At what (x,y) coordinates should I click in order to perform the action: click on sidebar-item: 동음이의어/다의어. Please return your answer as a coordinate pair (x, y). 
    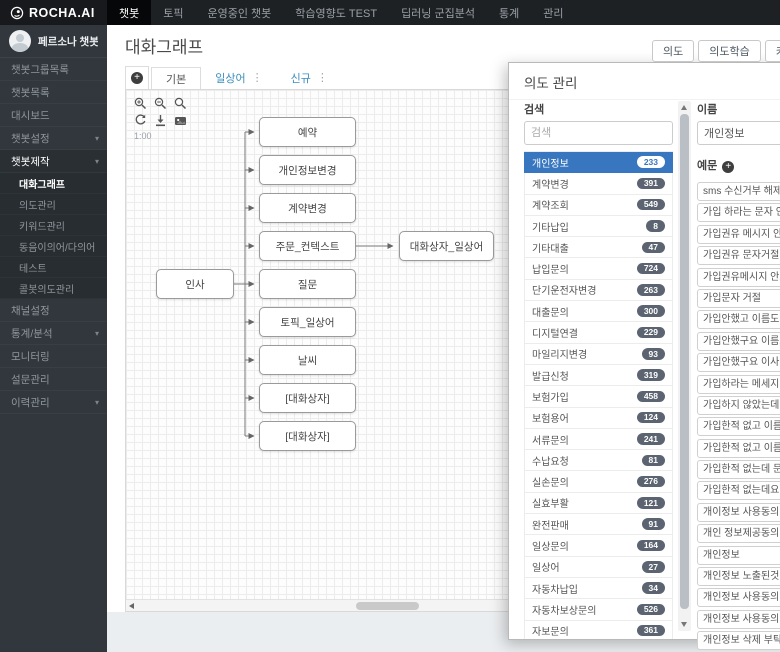
    Looking at the image, I should click on (53, 246).